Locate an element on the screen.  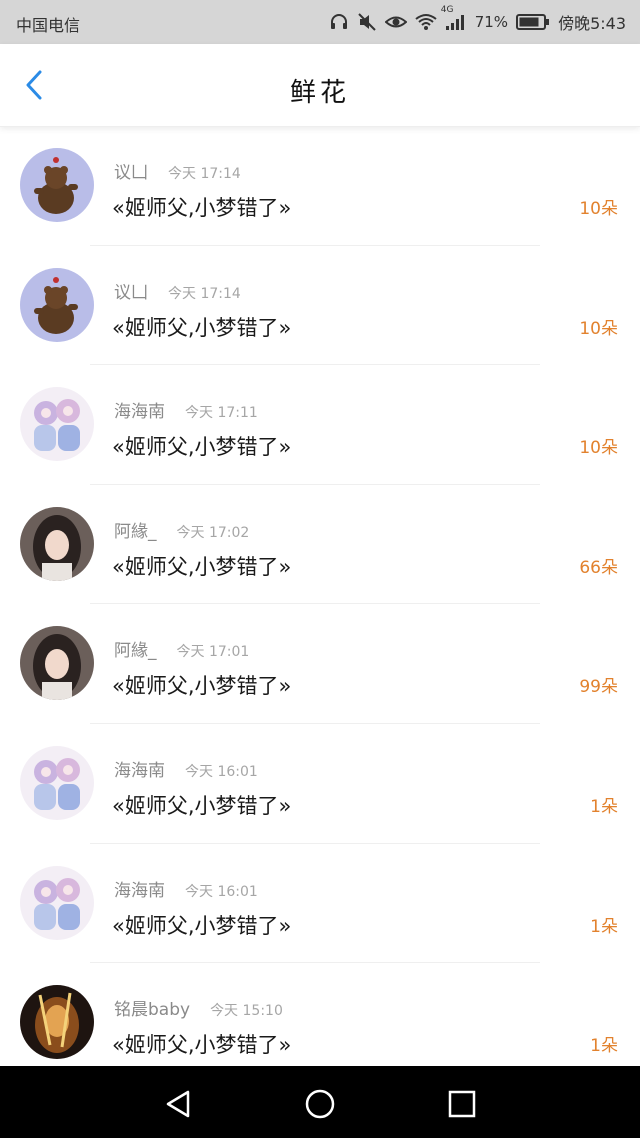
system-back-button is located at coordinates (178, 1104).